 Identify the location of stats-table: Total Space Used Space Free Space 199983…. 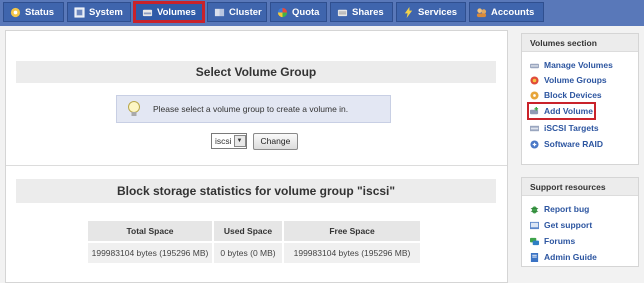
(254, 242).